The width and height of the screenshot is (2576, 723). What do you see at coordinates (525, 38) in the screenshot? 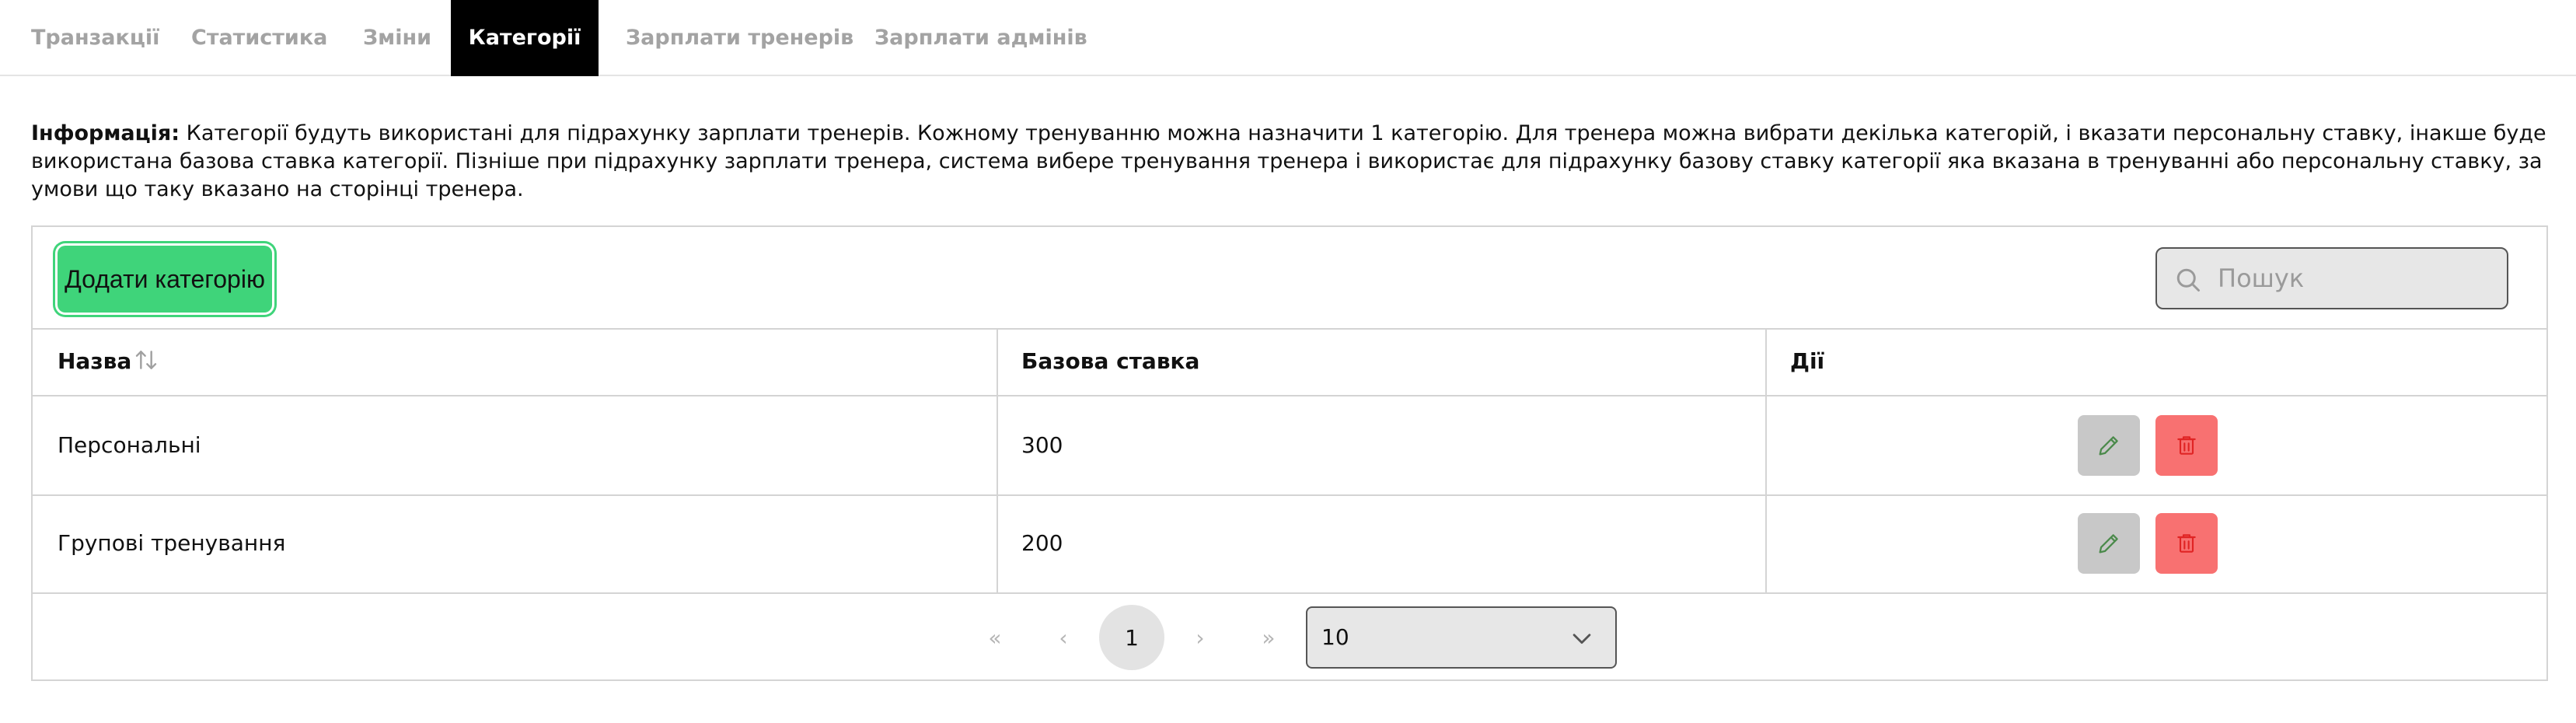
I see `tab-categories: Категорії` at bounding box center [525, 38].